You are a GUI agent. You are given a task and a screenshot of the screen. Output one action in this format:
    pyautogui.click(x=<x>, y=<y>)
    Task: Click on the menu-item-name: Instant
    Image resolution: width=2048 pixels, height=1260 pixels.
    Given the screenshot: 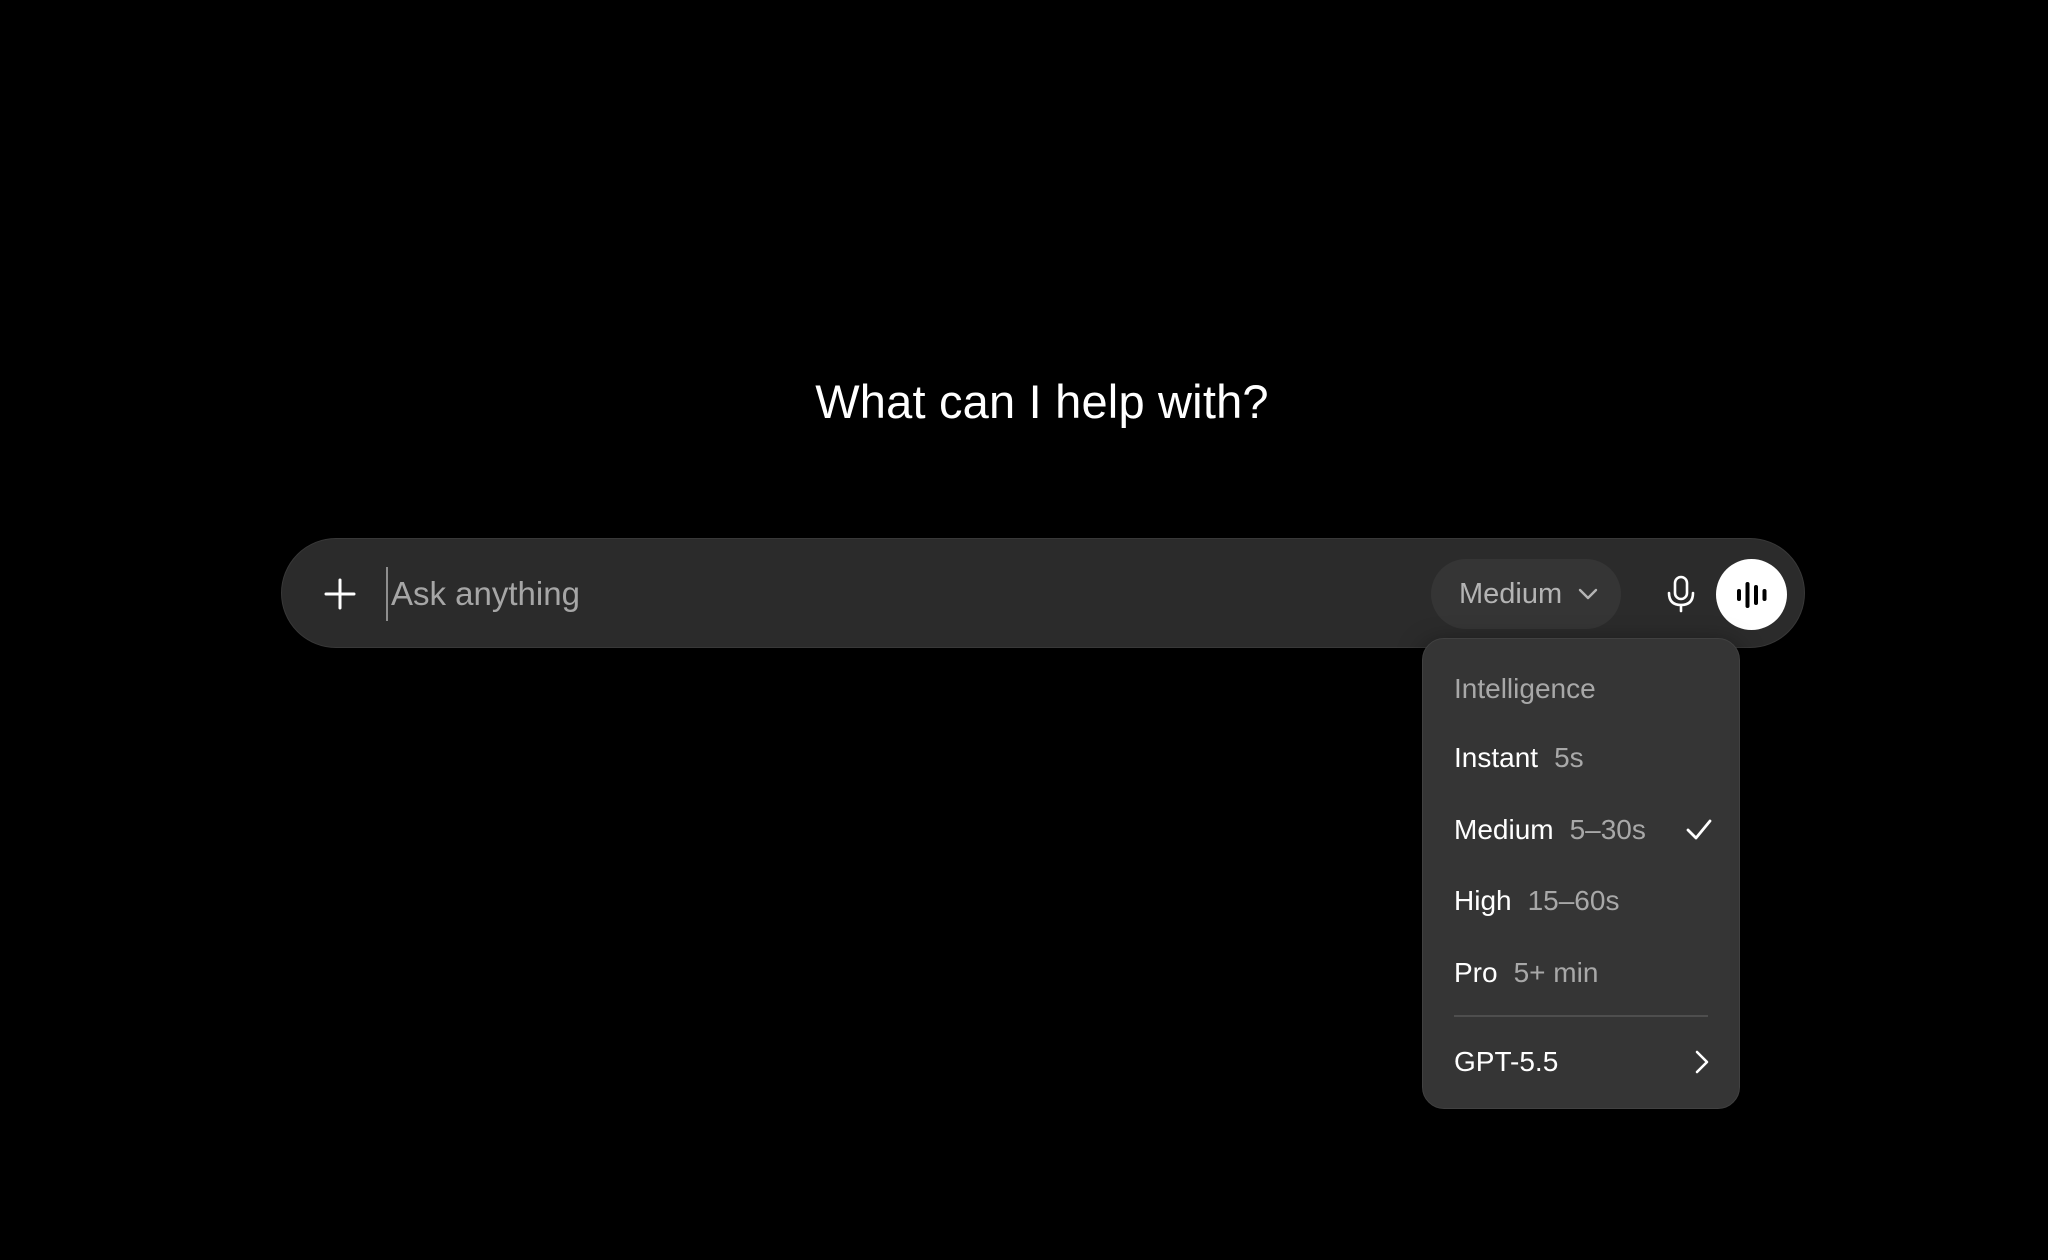 What is the action you would take?
    pyautogui.click(x=1496, y=757)
    